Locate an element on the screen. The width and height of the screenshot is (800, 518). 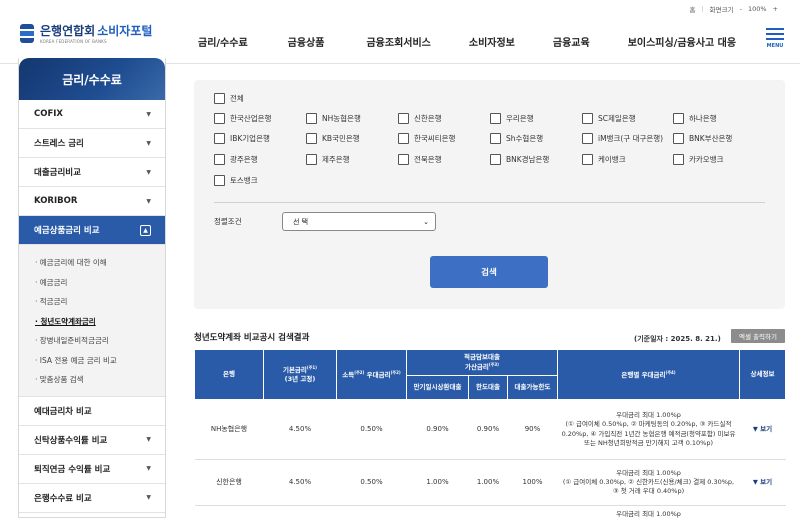
chevron-down-icon: ▼ is located at coordinates (148, 468).